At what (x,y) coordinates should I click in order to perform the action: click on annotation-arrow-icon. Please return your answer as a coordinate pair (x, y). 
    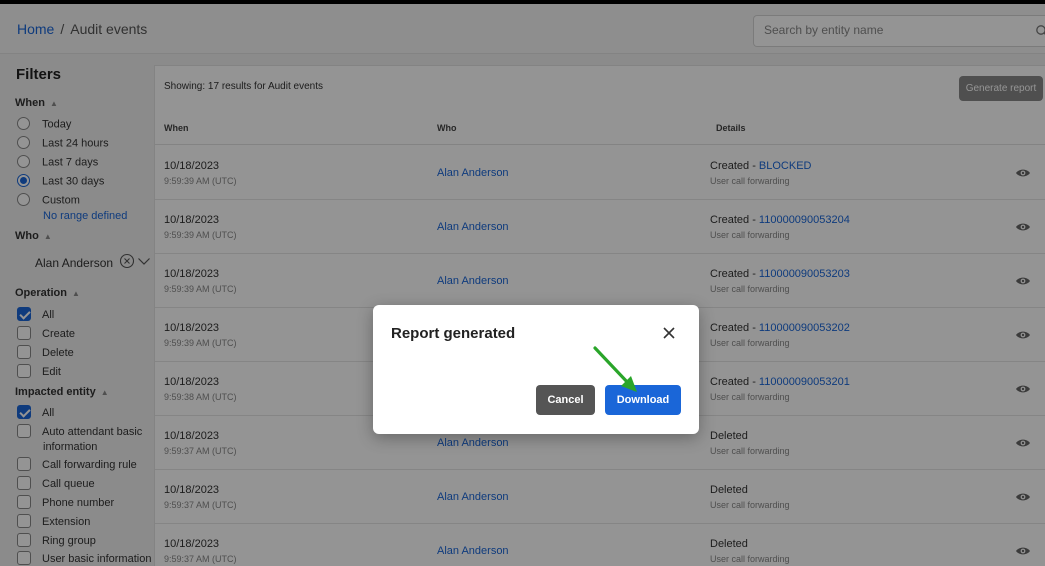
    Looking at the image, I should click on (615, 369).